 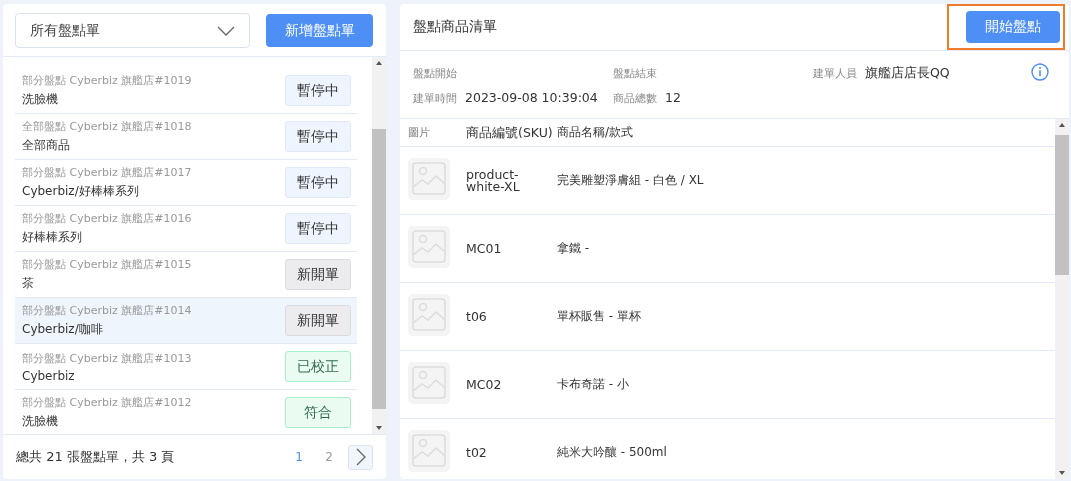 I want to click on order-meta: 部分盤點 Cyberbiz 旗艦店#1014, so click(x=107, y=310).